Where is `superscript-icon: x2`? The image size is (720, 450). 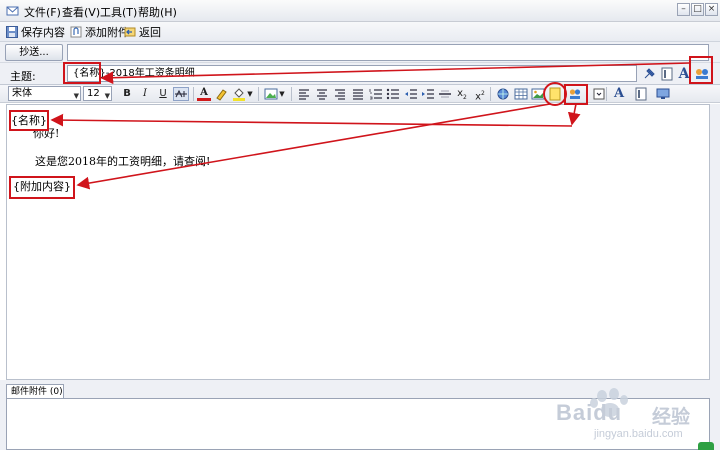
superscript-icon: x2 is located at coordinates (480, 94).